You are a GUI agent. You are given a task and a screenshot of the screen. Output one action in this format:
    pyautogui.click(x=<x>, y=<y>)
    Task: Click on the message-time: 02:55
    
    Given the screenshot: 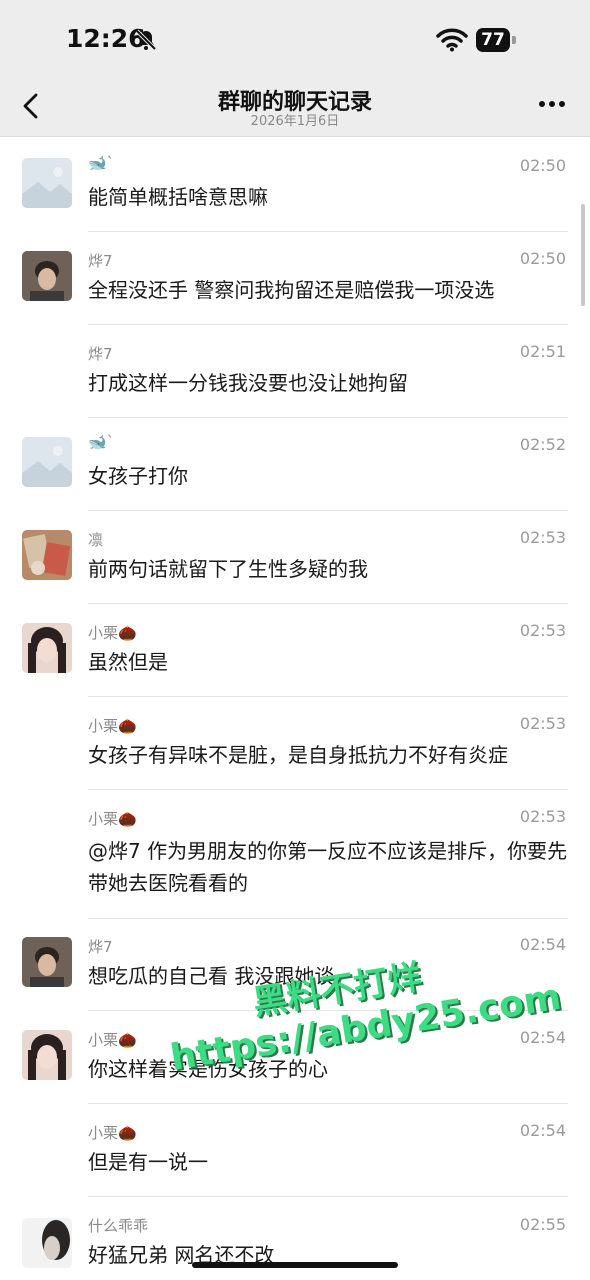 What is the action you would take?
    pyautogui.click(x=542, y=1224)
    